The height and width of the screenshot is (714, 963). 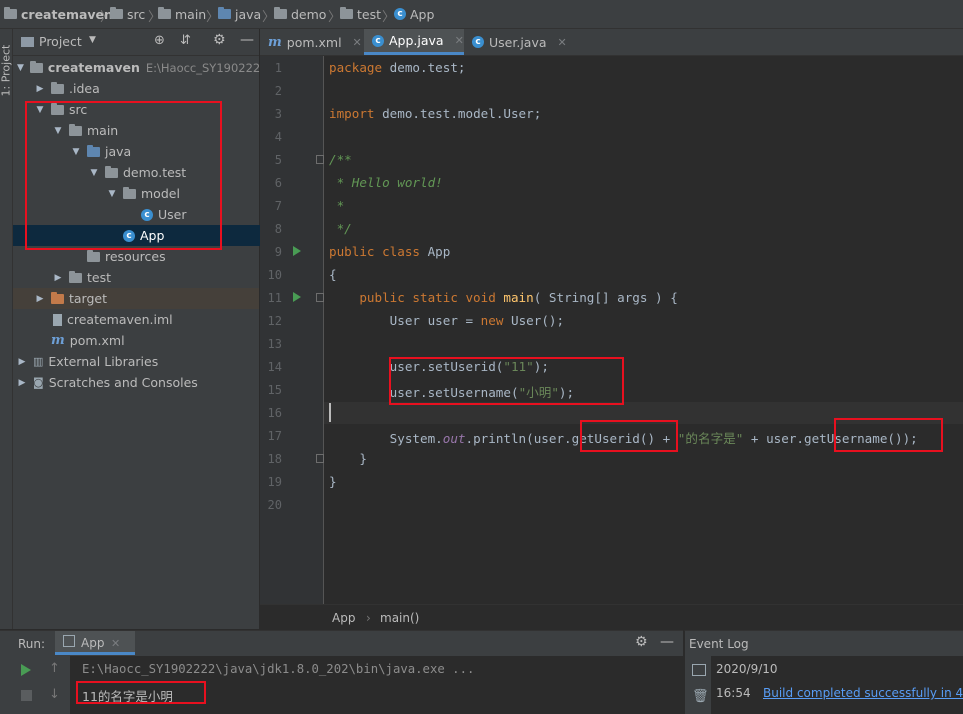 I want to click on editor-tabs: m pom.xml ✕ c App.java ✕ c User.java ✕, so click(x=611, y=42).